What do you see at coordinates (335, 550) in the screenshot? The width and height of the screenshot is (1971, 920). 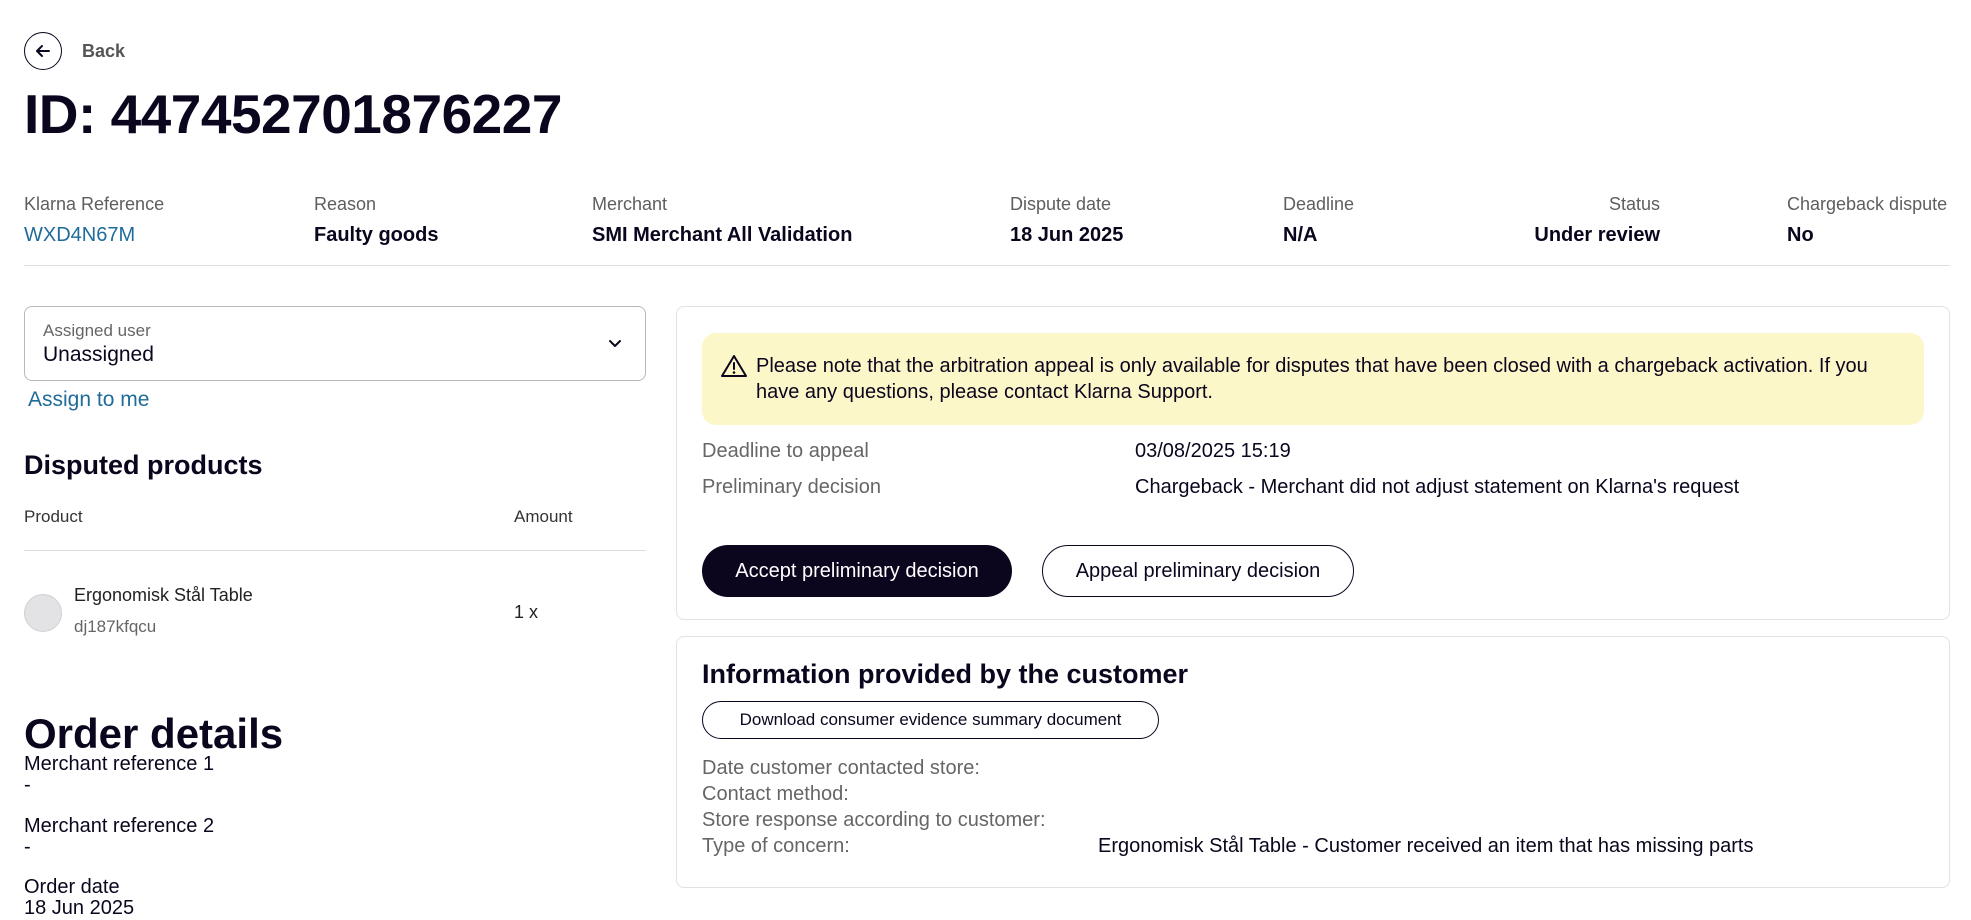 I see `table-divider` at bounding box center [335, 550].